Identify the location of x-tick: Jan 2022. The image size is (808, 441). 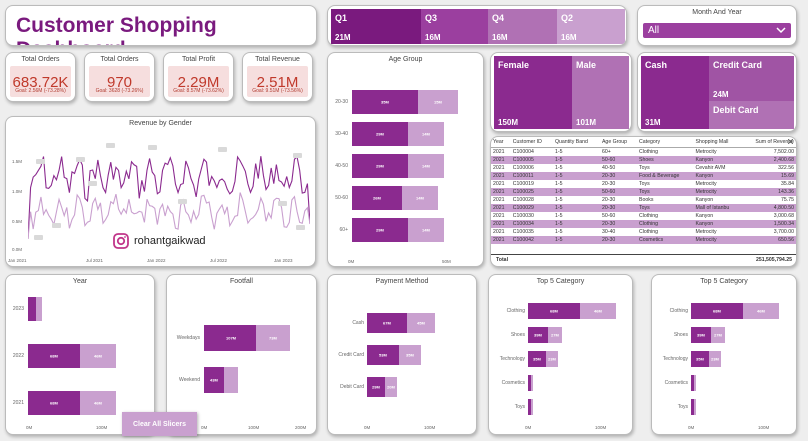
(156, 260).